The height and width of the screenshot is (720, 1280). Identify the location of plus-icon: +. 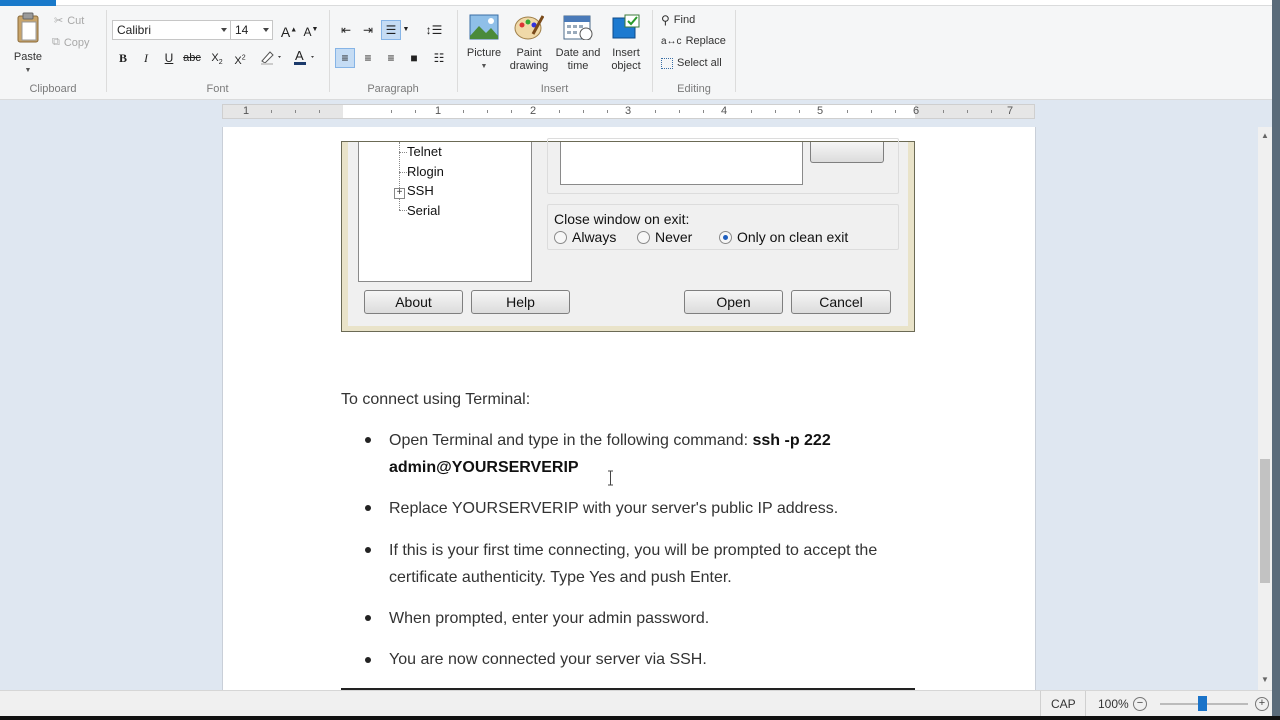
(1262, 703).